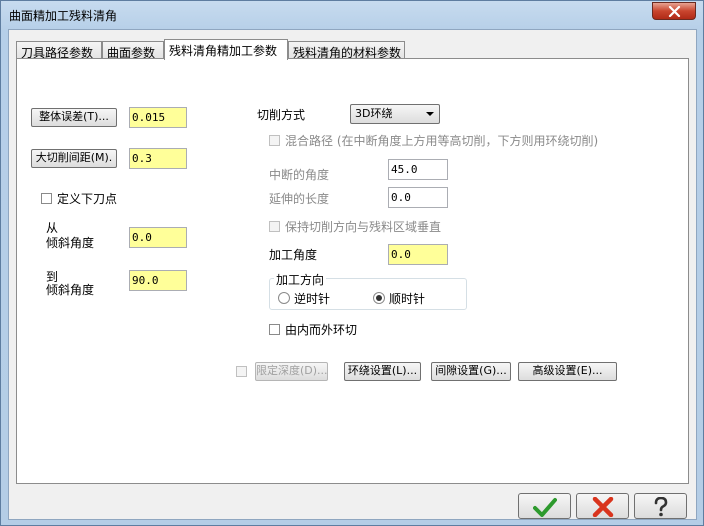  I want to click on hybrid-path-checkbox, so click(274, 140).